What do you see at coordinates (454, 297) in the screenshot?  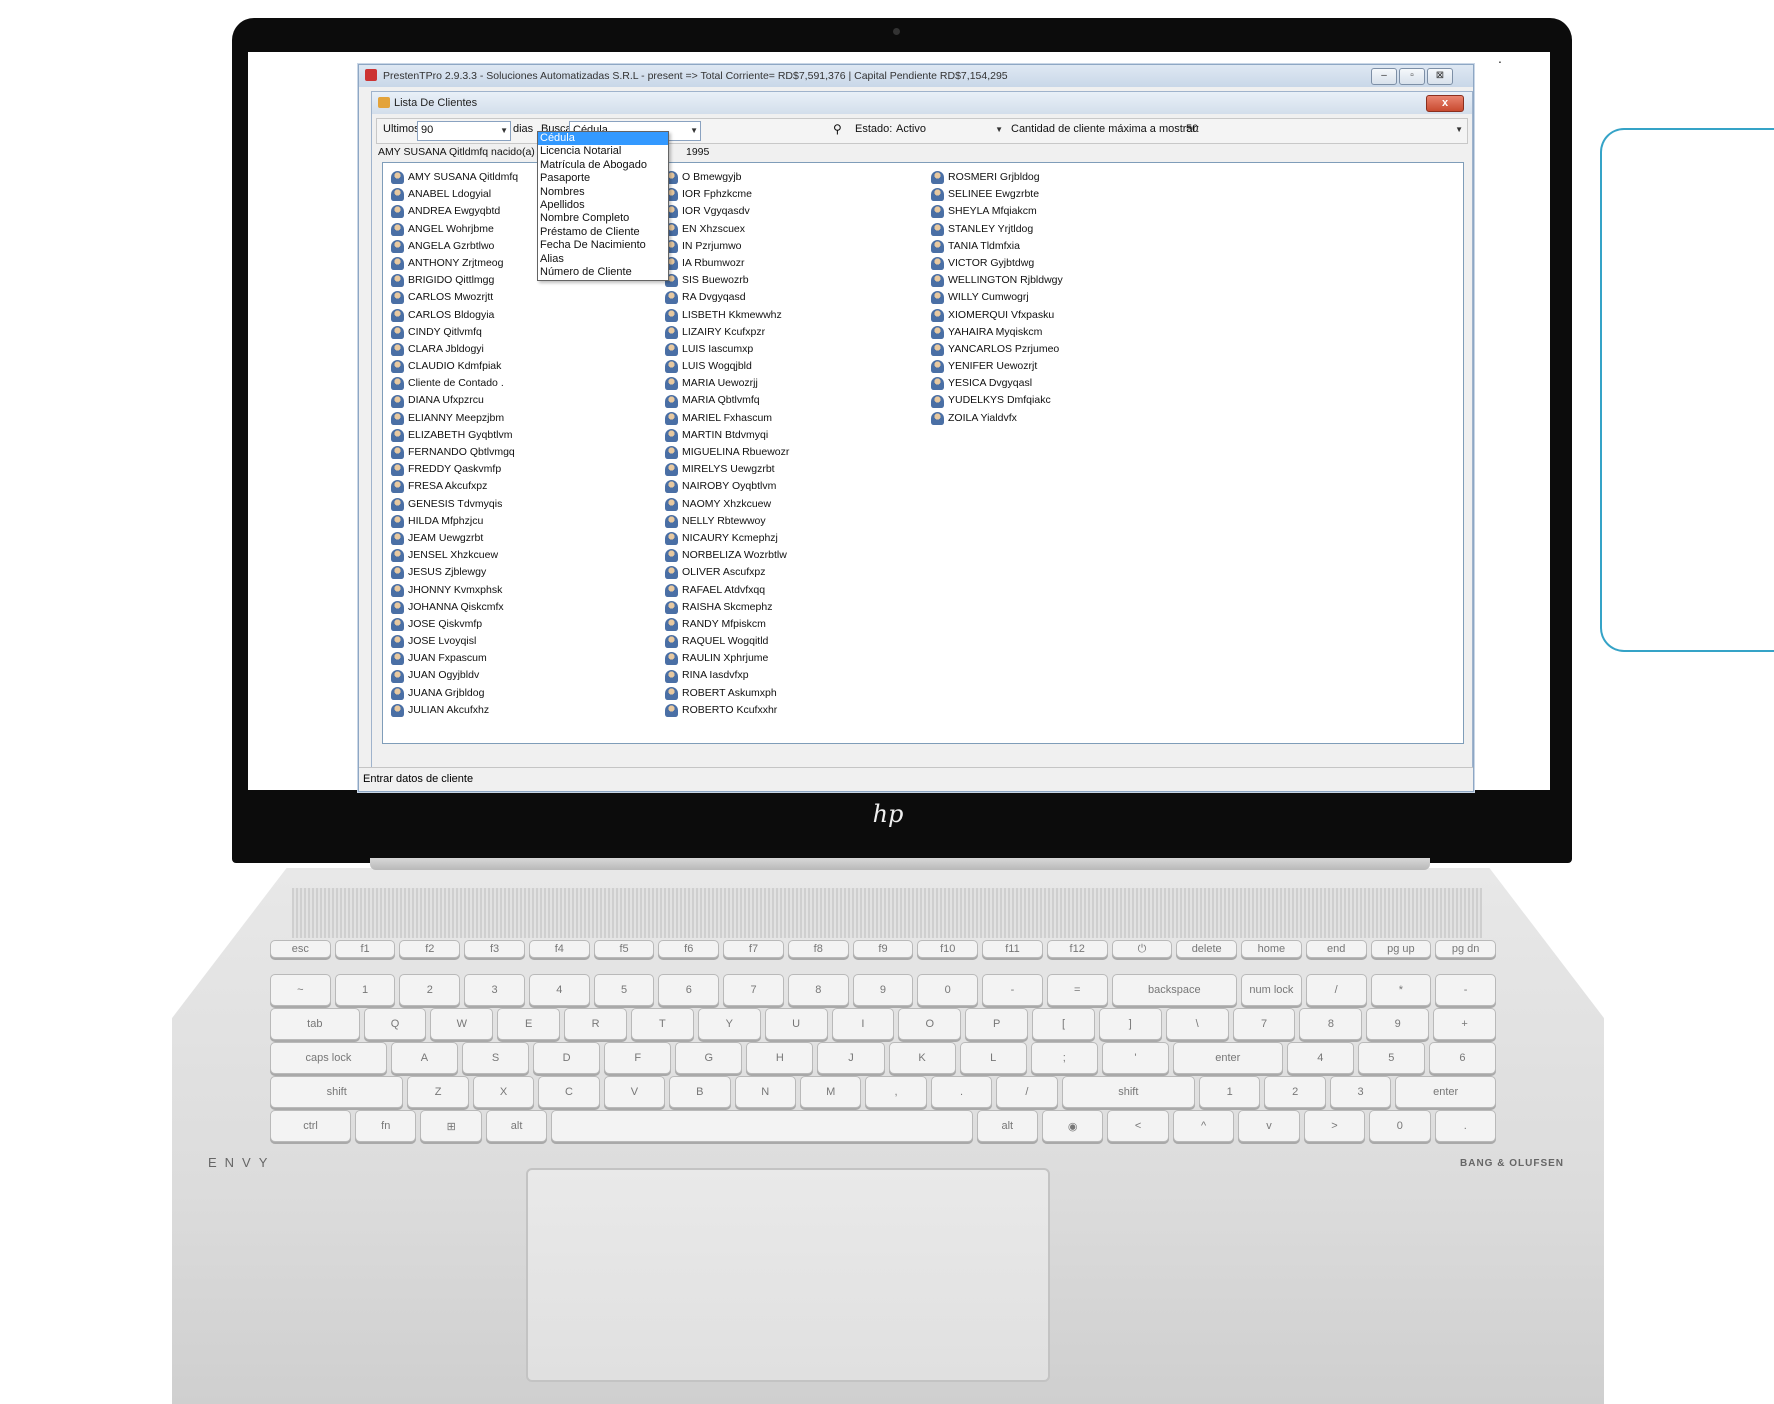 I see `list-item: CARLOS Mwozrjtt` at bounding box center [454, 297].